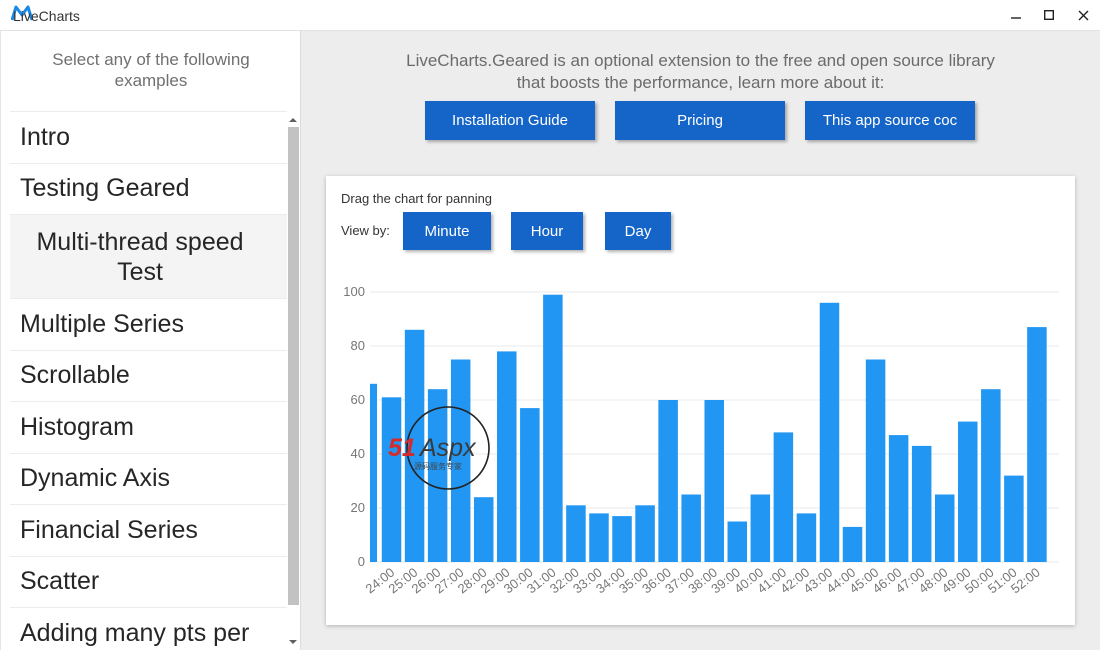  Describe the element at coordinates (354, 291) in the screenshot. I see `y-tick-label: 100` at that location.